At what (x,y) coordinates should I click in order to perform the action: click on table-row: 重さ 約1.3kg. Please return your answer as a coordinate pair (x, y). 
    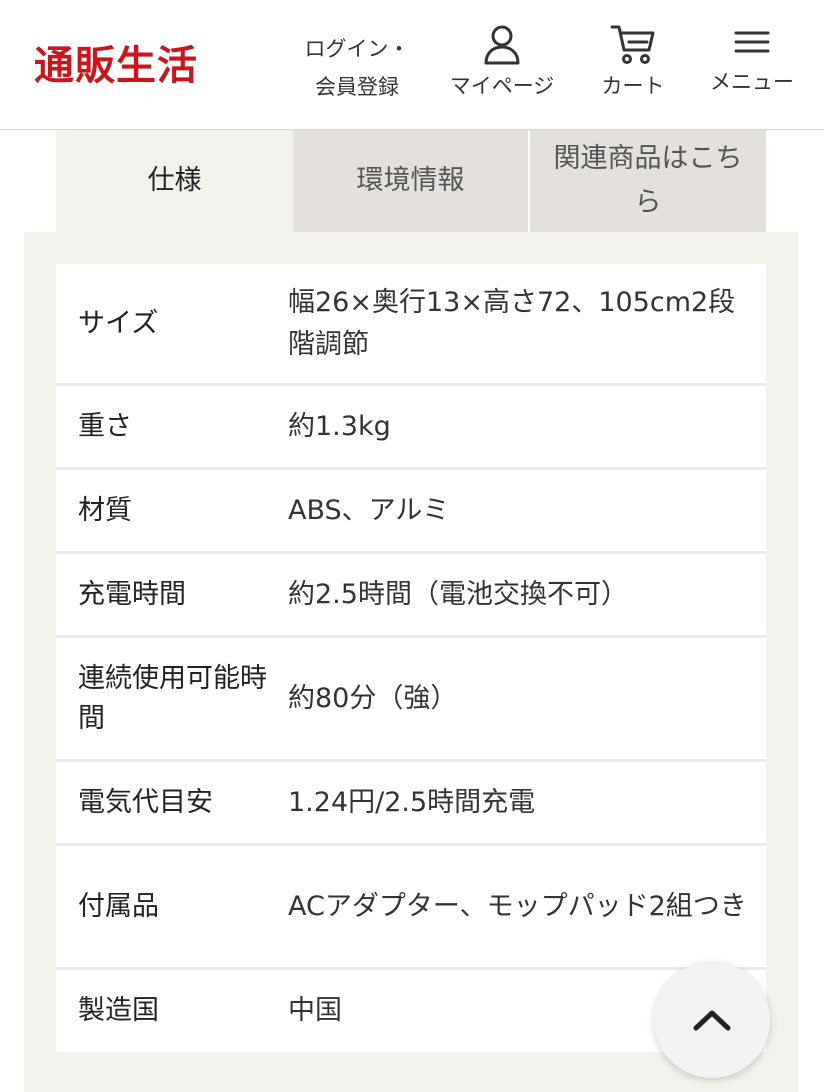
    Looking at the image, I should click on (411, 428).